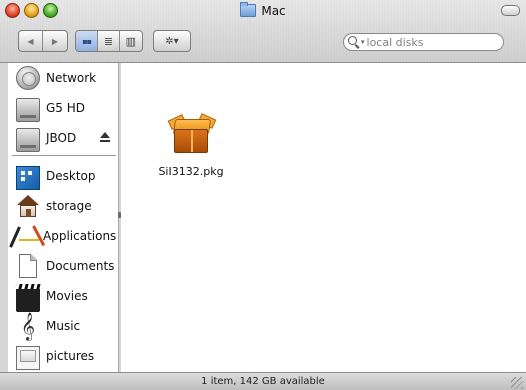 Image resolution: width=526 pixels, height=390 pixels. I want to click on back-button: ◀, so click(31, 41).